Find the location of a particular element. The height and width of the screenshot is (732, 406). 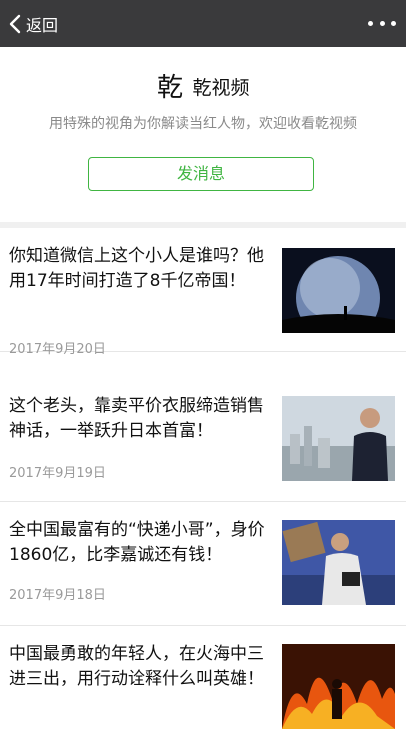

article-title: 这个老头，靠卖平价衣服缔造销售神话，一举跃升日本首富！ is located at coordinates (136, 418).